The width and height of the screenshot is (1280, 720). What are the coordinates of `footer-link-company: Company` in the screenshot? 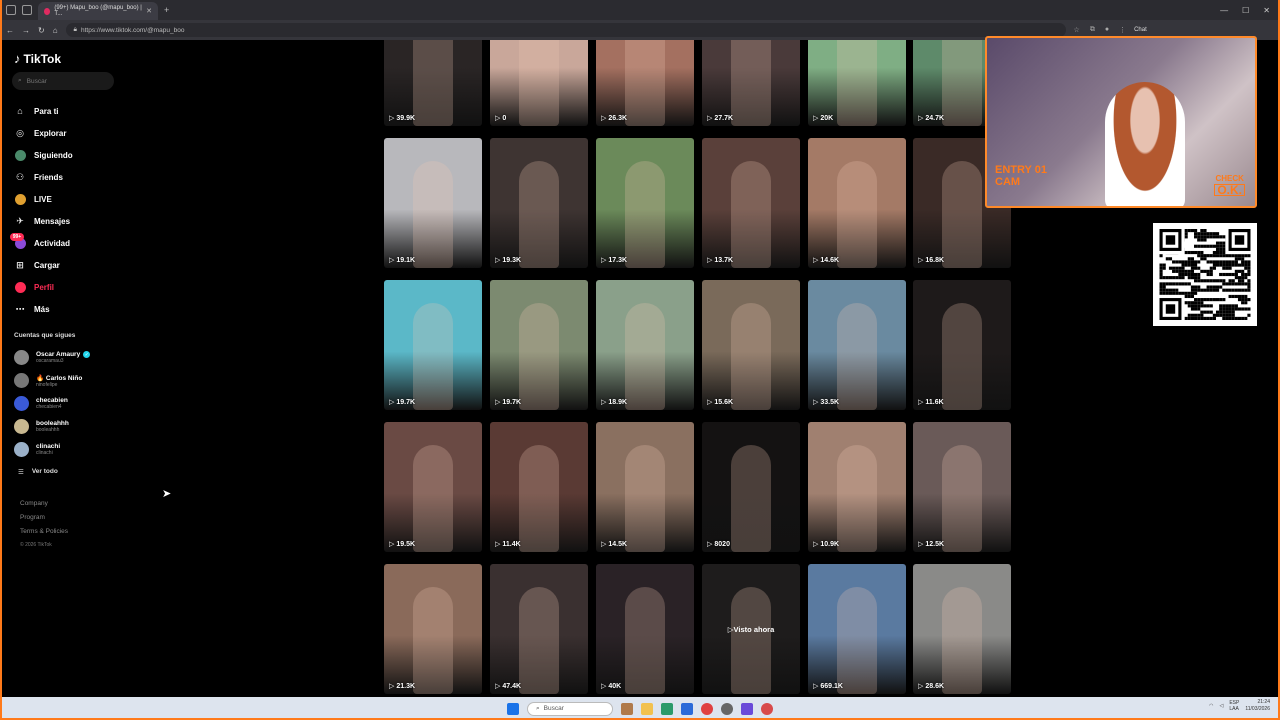 It's located at (44, 507).